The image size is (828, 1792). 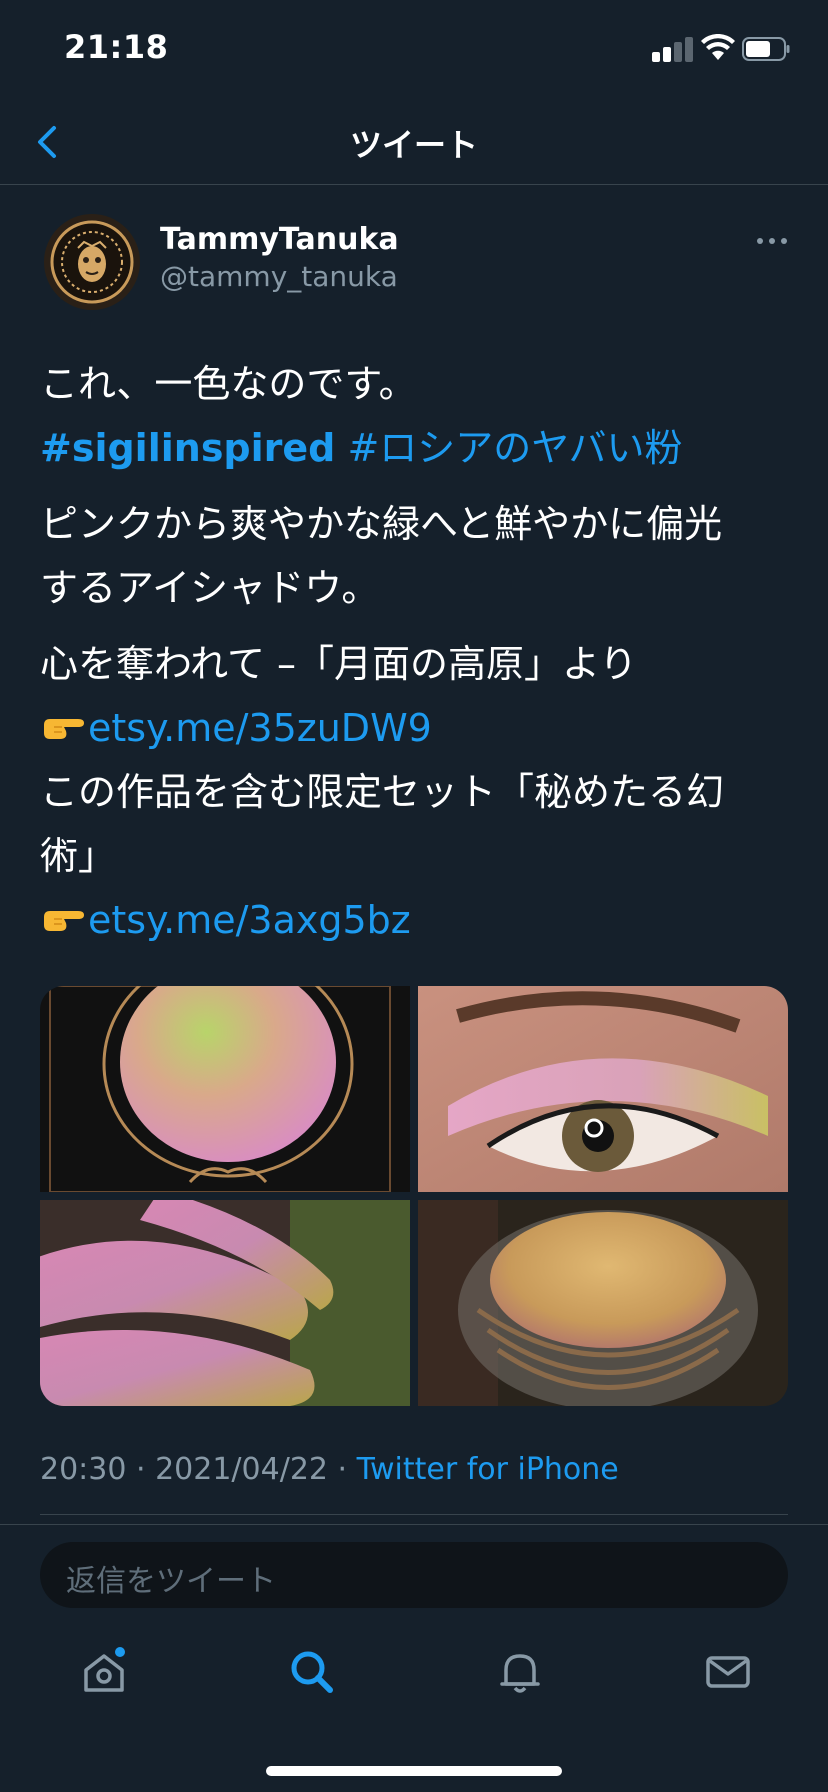 What do you see at coordinates (772, 241) in the screenshot?
I see `more-horizontal-icon` at bounding box center [772, 241].